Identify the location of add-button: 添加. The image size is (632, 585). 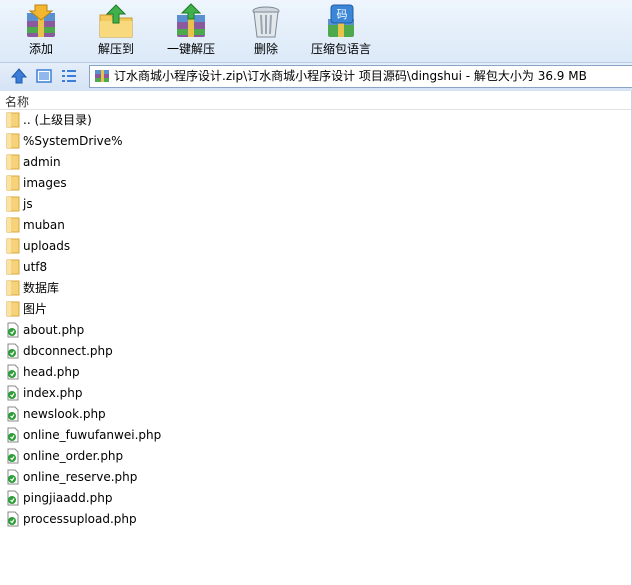
(41, 31).